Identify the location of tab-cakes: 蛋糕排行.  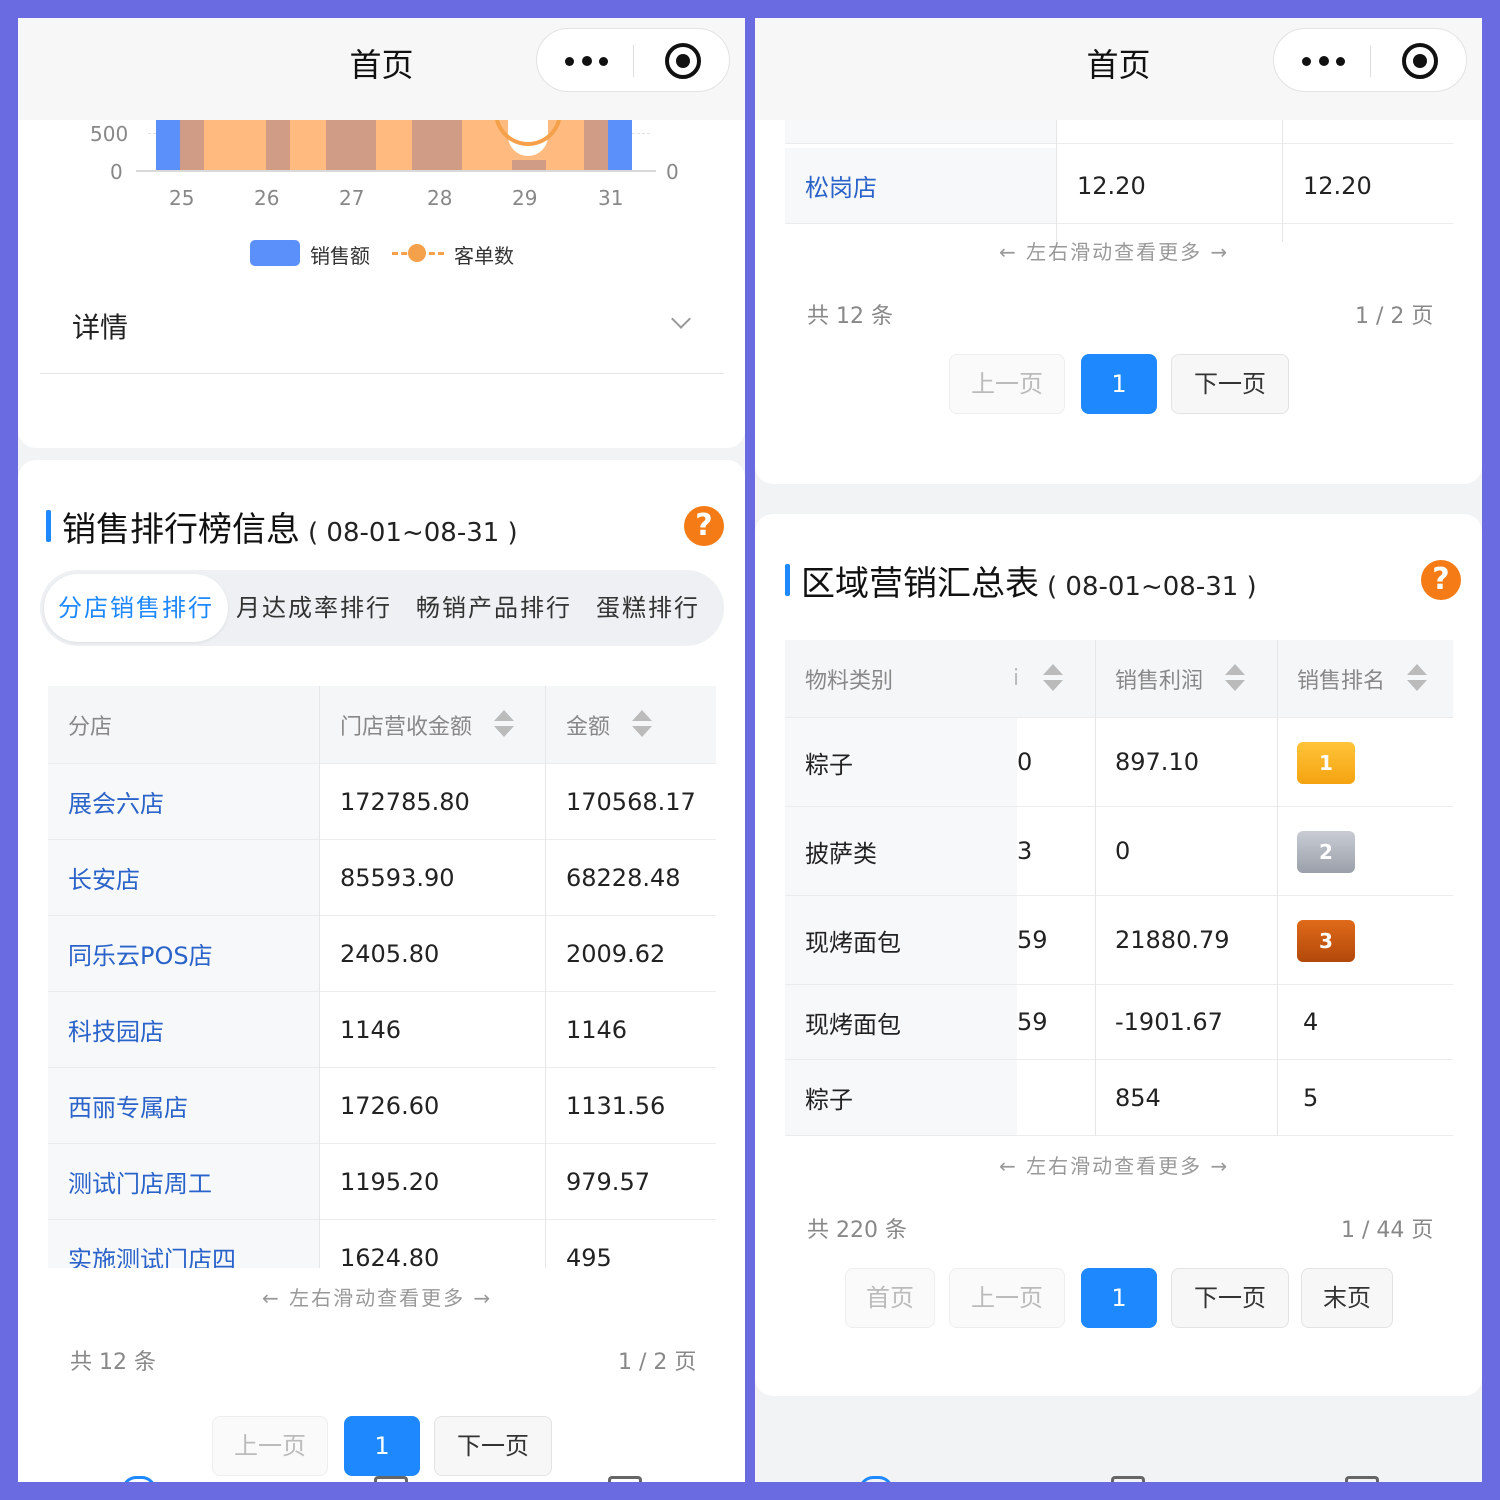
(648, 608).